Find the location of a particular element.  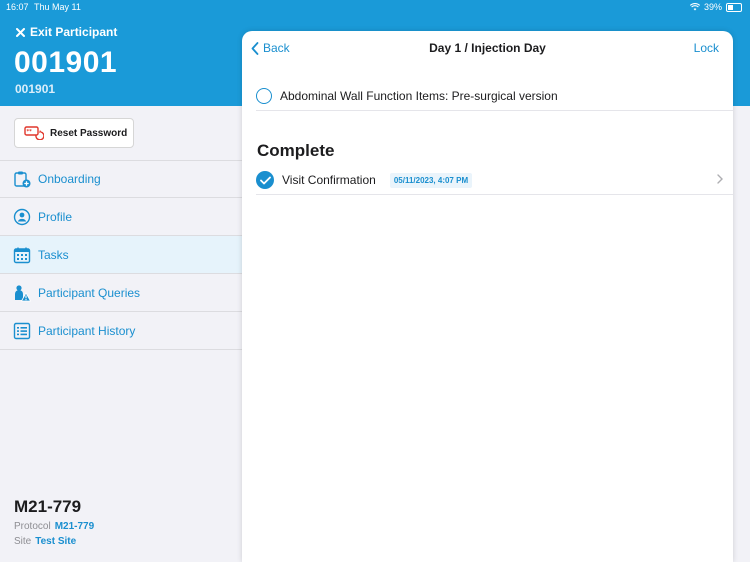

panel-header: Back Day 1 / Injection Day Lock is located at coordinates (487, 48).